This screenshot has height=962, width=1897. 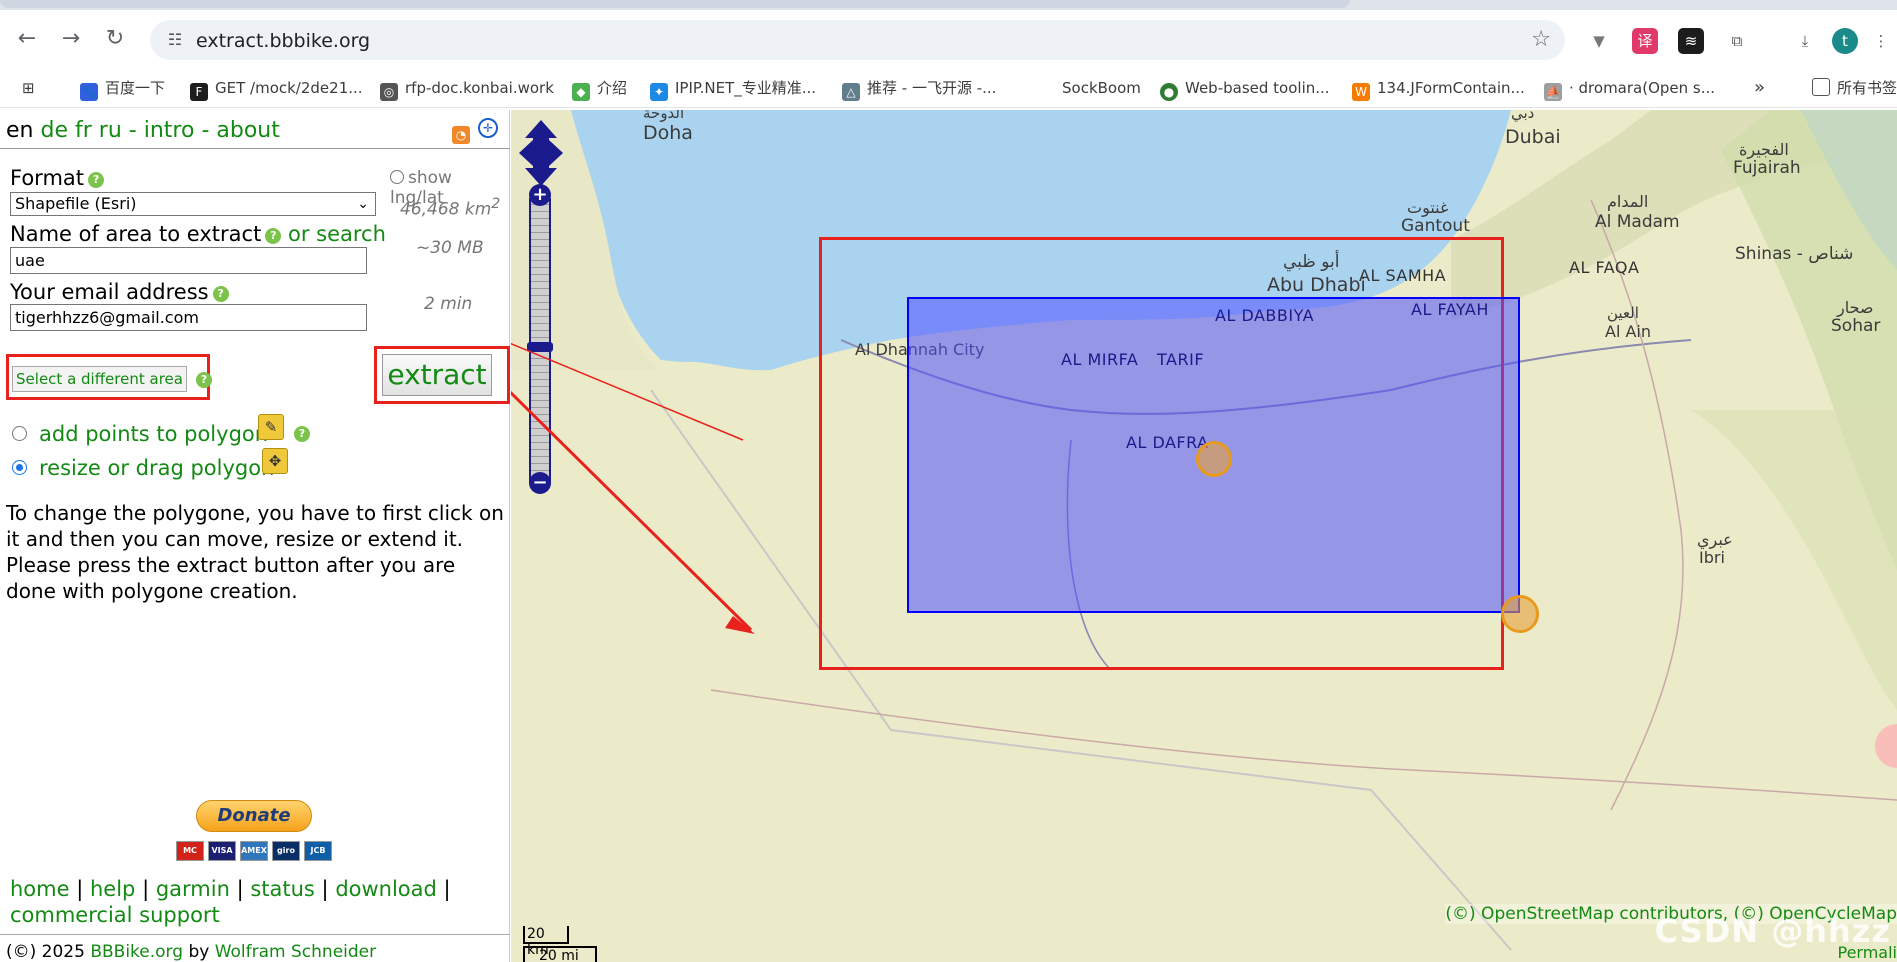 What do you see at coordinates (28, 88) in the screenshot?
I see `apps-grid-icon: ⊞` at bounding box center [28, 88].